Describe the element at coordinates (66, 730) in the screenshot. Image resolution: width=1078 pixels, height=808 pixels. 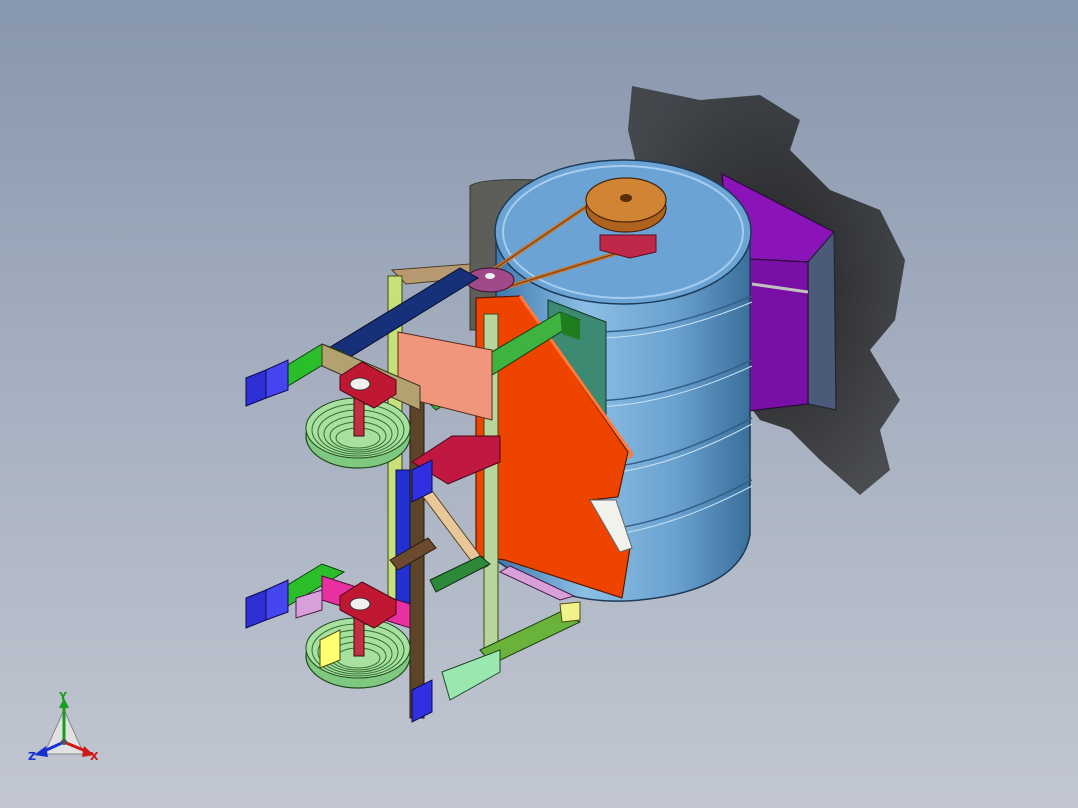
I see `orientation-triad: Y X Z` at that location.